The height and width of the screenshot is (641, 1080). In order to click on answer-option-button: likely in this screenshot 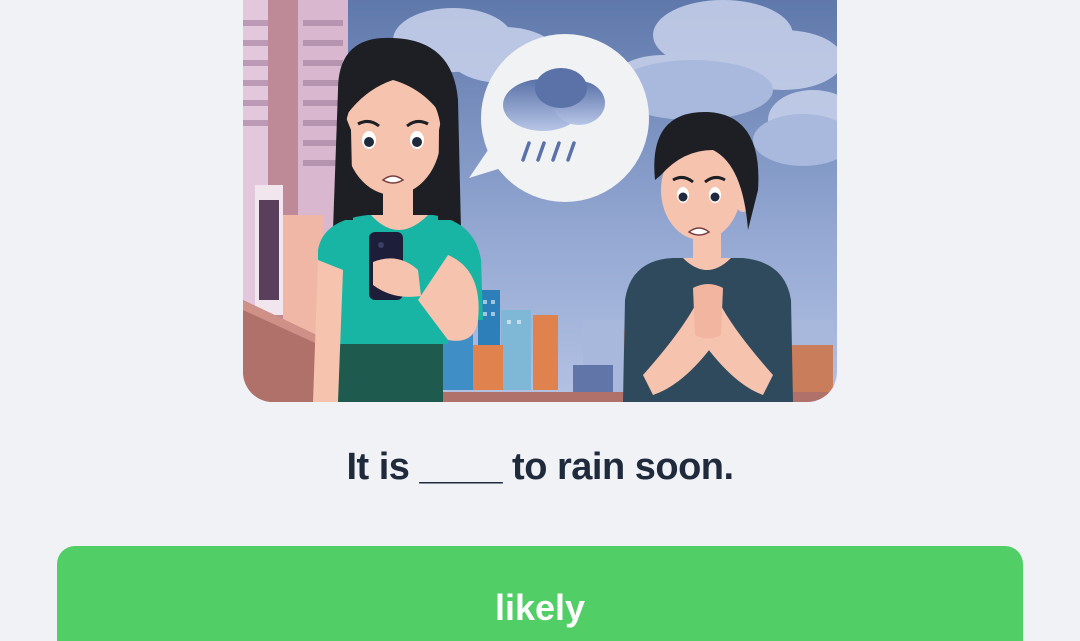, I will do `click(540, 593)`.